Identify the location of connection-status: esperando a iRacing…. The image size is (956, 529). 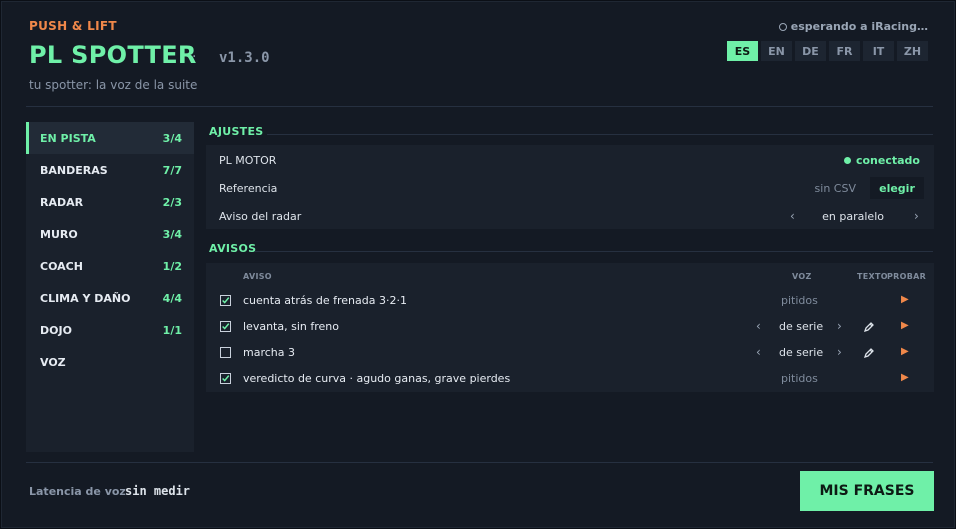
(853, 26).